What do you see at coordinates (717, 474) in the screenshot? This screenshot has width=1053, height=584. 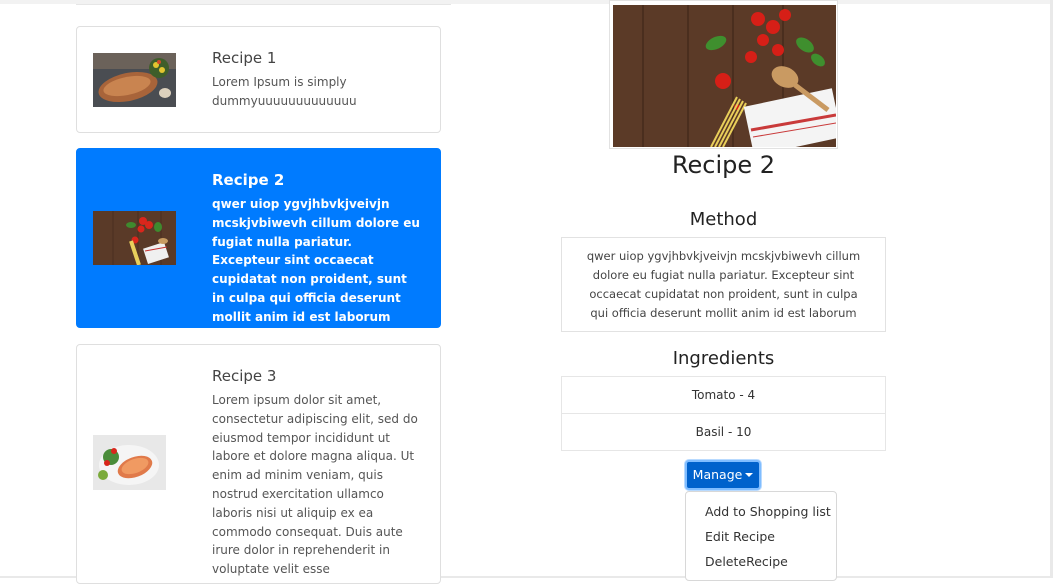 I see `manage-button-label: Manage` at bounding box center [717, 474].